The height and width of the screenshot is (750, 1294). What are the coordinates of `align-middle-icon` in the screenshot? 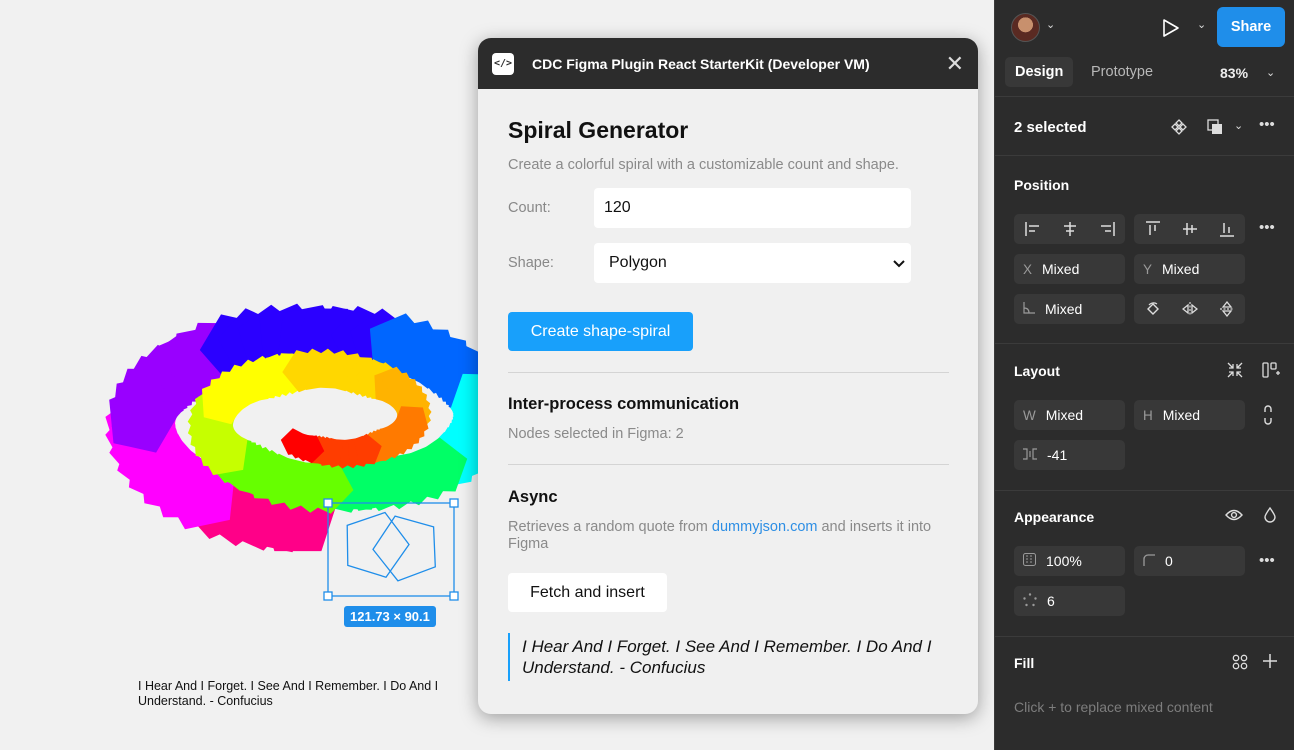 It's located at (1189, 229).